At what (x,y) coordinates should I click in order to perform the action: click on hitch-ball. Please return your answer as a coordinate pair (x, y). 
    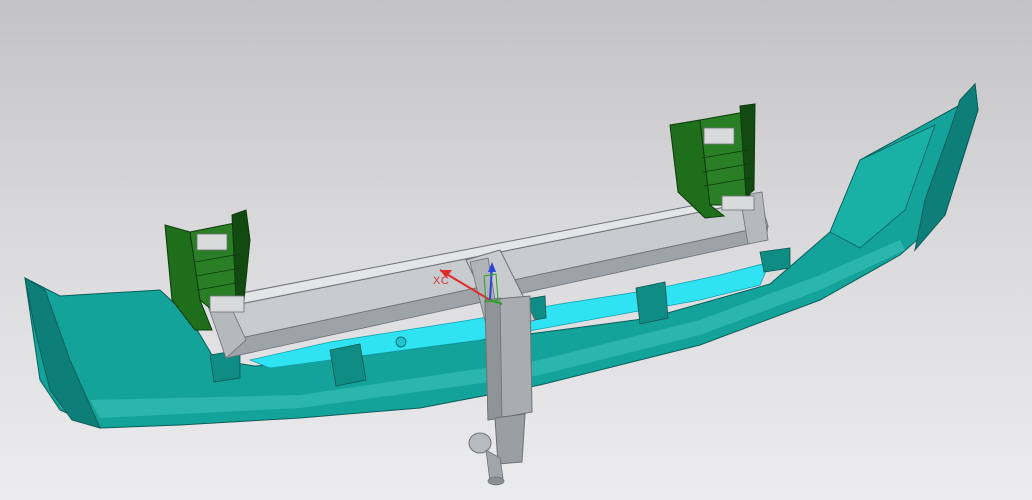
    Looking at the image, I should click on (480, 443).